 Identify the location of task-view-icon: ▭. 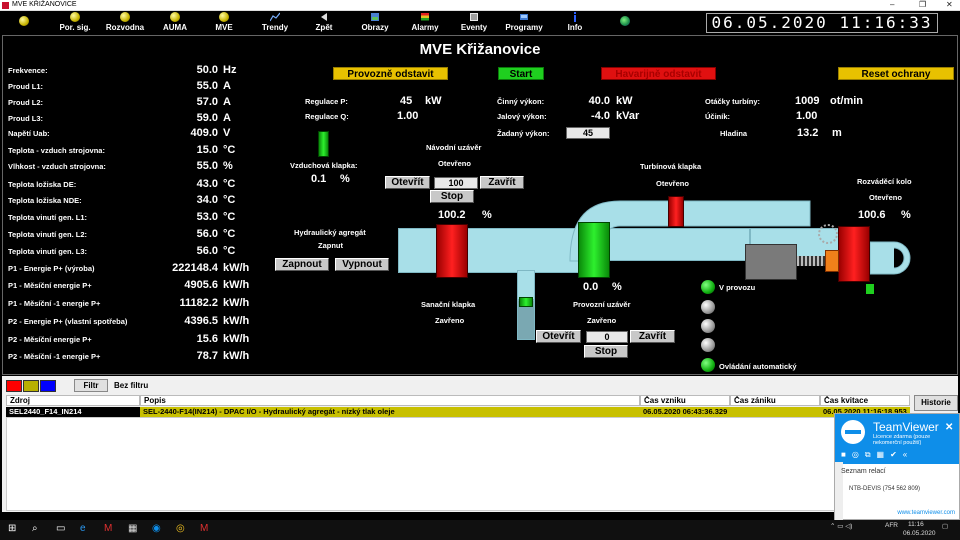
(60, 528).